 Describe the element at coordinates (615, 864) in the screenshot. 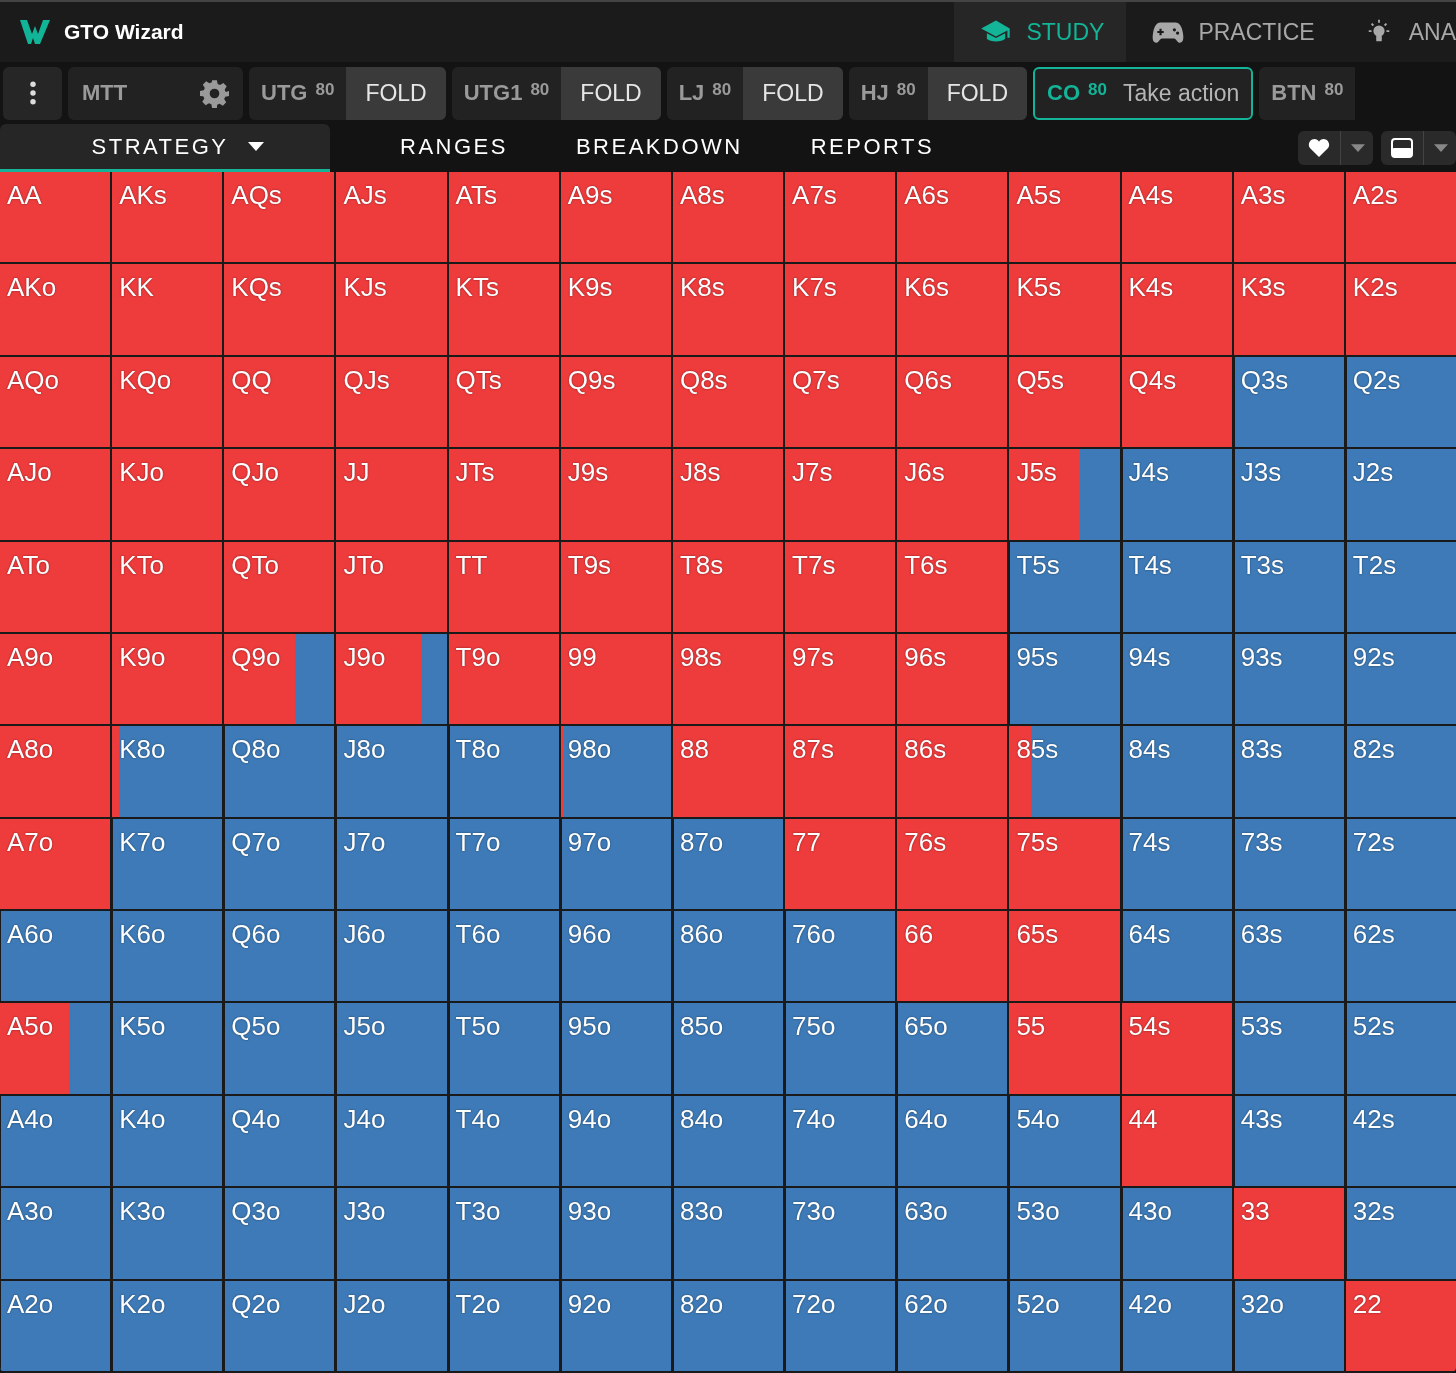

I see `hand-cell: 97o` at that location.